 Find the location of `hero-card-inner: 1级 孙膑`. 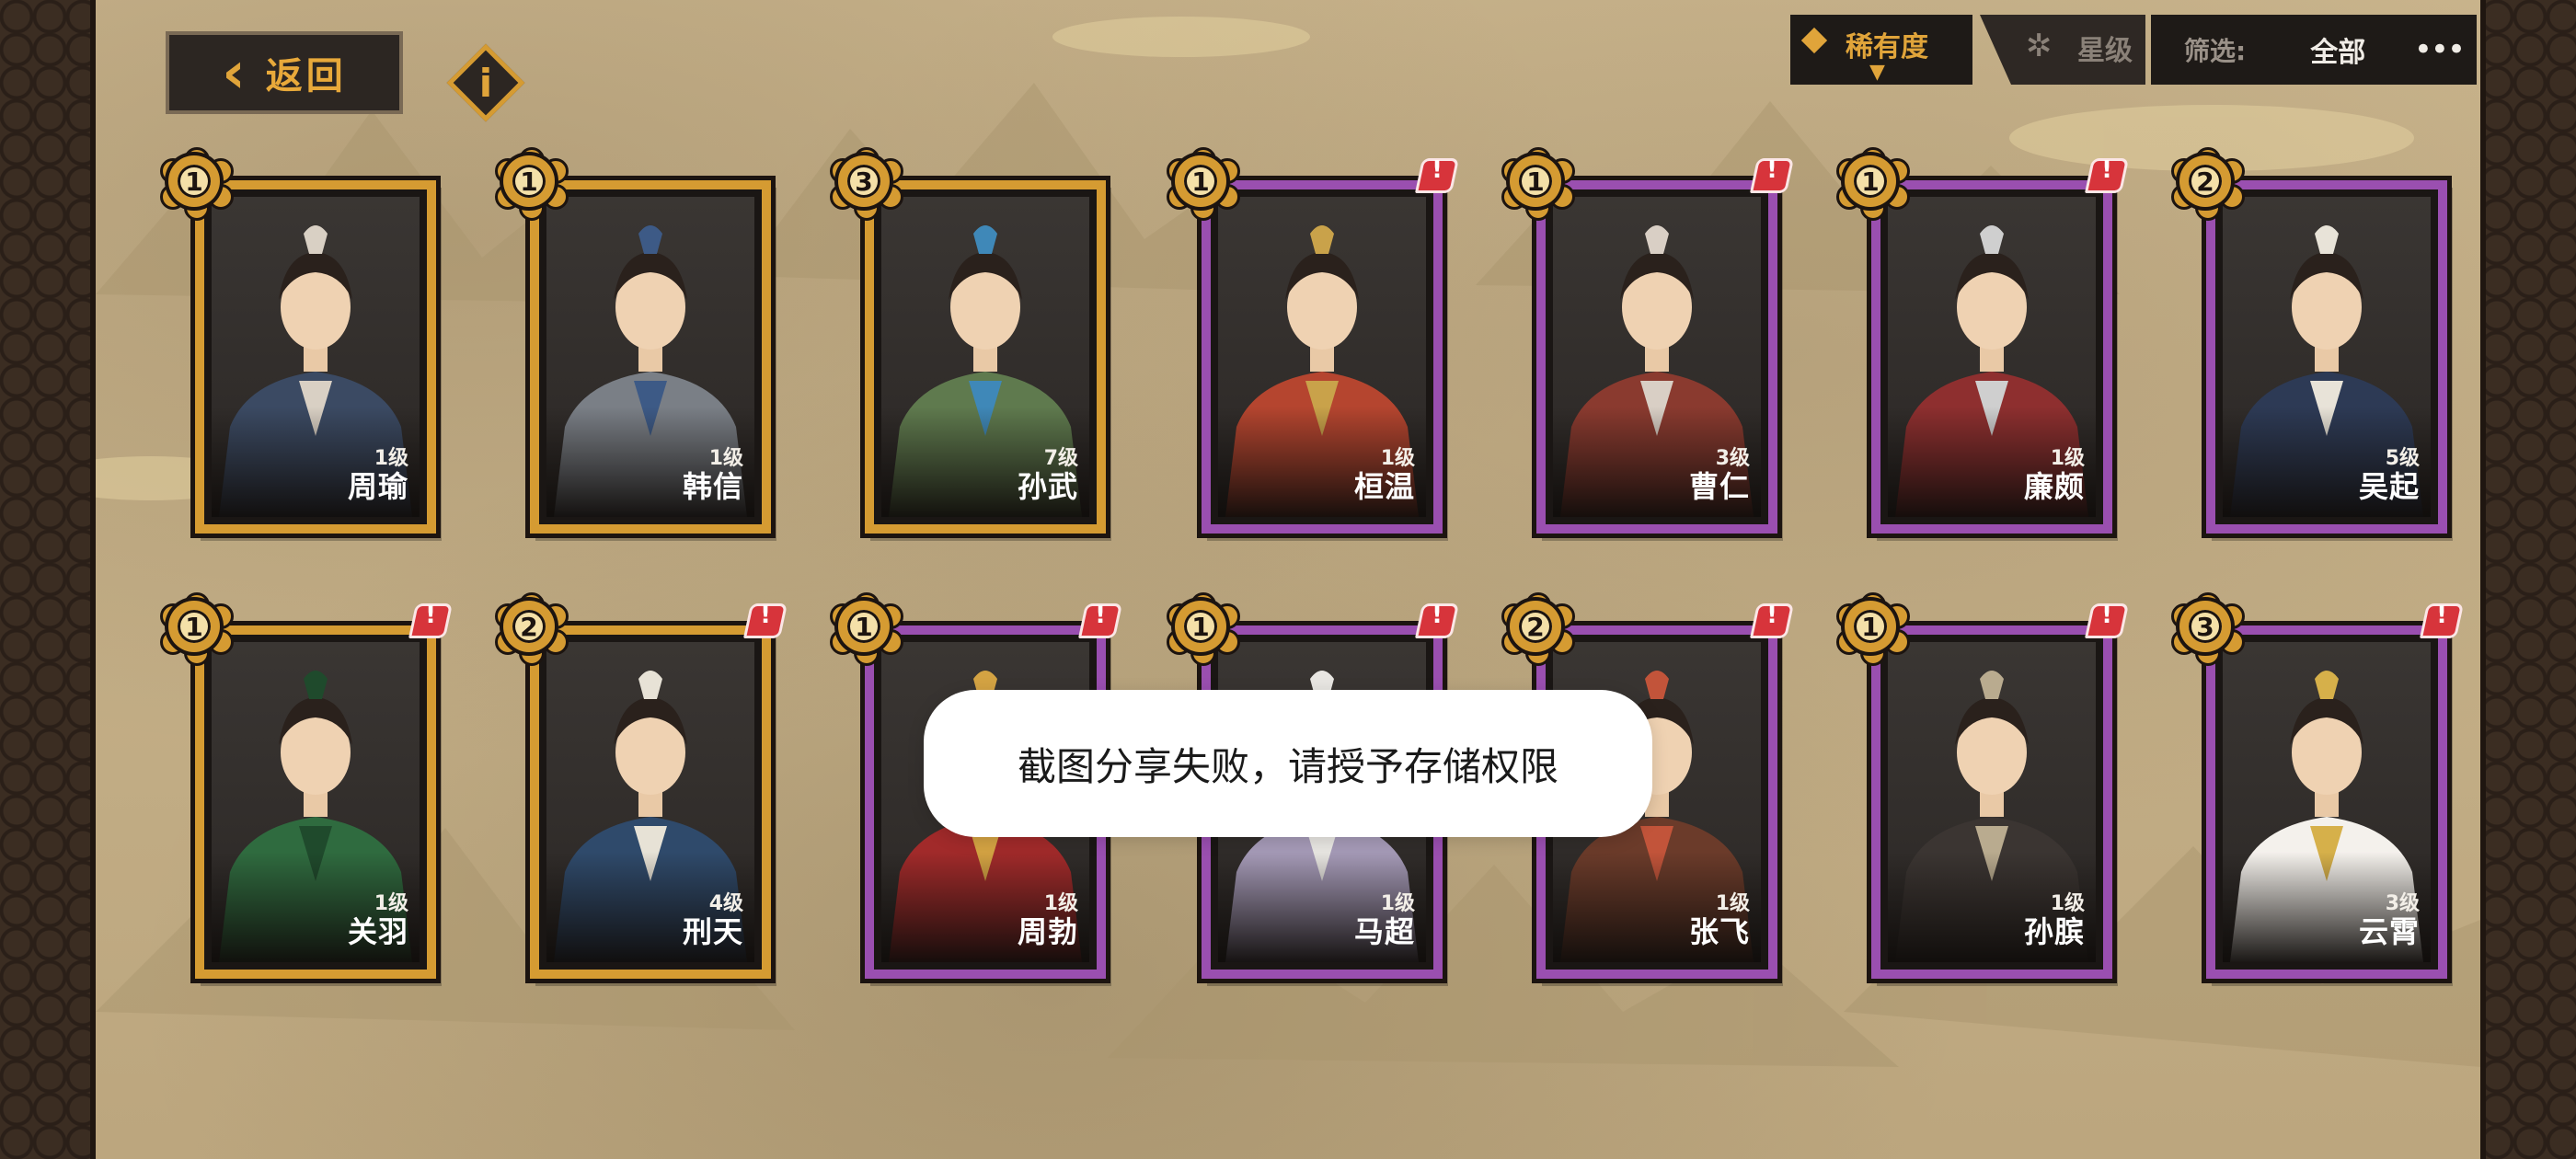

hero-card-inner: 1级 孙膑 is located at coordinates (1992, 802).